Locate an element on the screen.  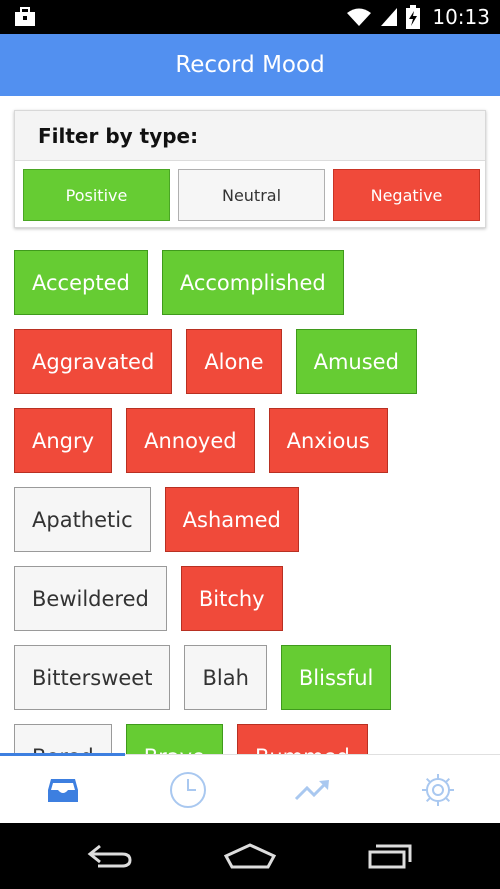
mood-row: Bored Brave Bummed is located at coordinates (191, 739).